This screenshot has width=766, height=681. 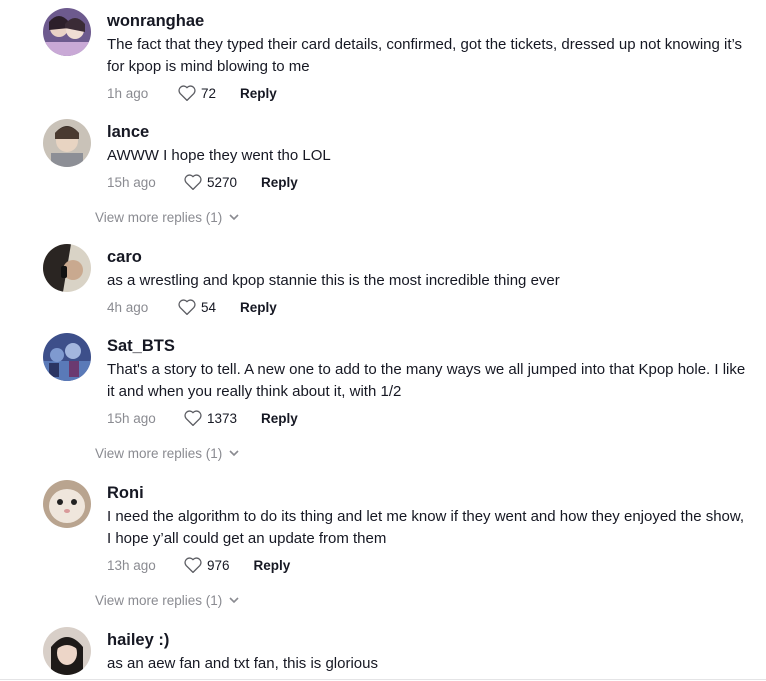 I want to click on like-button: 5270, so click(x=210, y=182).